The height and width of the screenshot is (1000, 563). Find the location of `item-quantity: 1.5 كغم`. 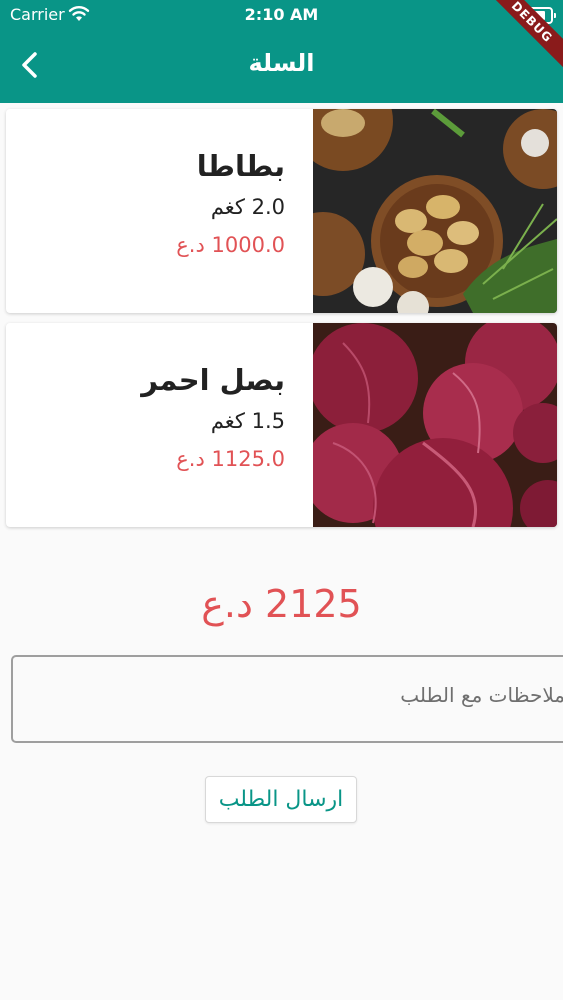

item-quantity: 1.5 كغم is located at coordinates (247, 421).